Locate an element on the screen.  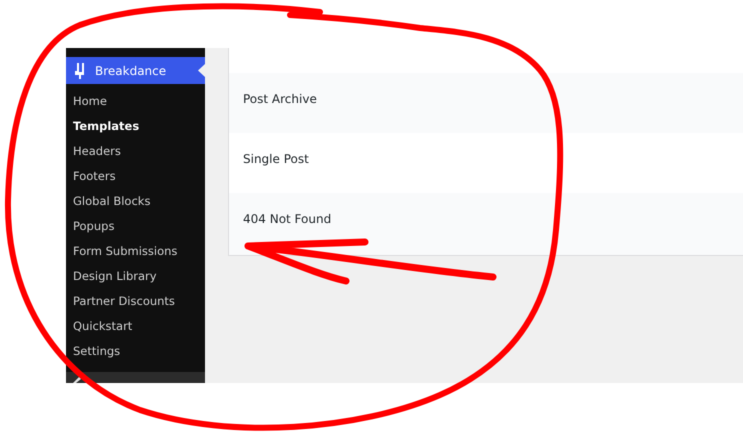
sidebar-menu-item: Partner Discounts is located at coordinates (135, 301).